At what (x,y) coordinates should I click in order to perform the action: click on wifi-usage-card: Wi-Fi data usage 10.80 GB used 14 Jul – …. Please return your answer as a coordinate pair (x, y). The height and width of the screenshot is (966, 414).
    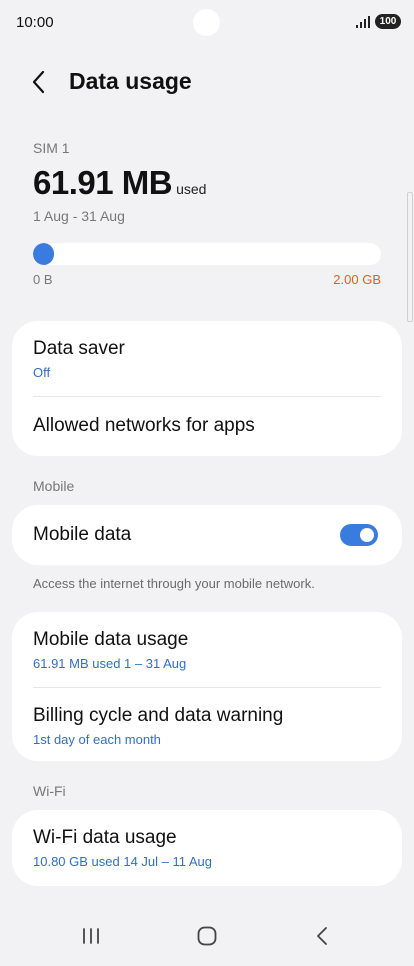
    Looking at the image, I should click on (207, 848).